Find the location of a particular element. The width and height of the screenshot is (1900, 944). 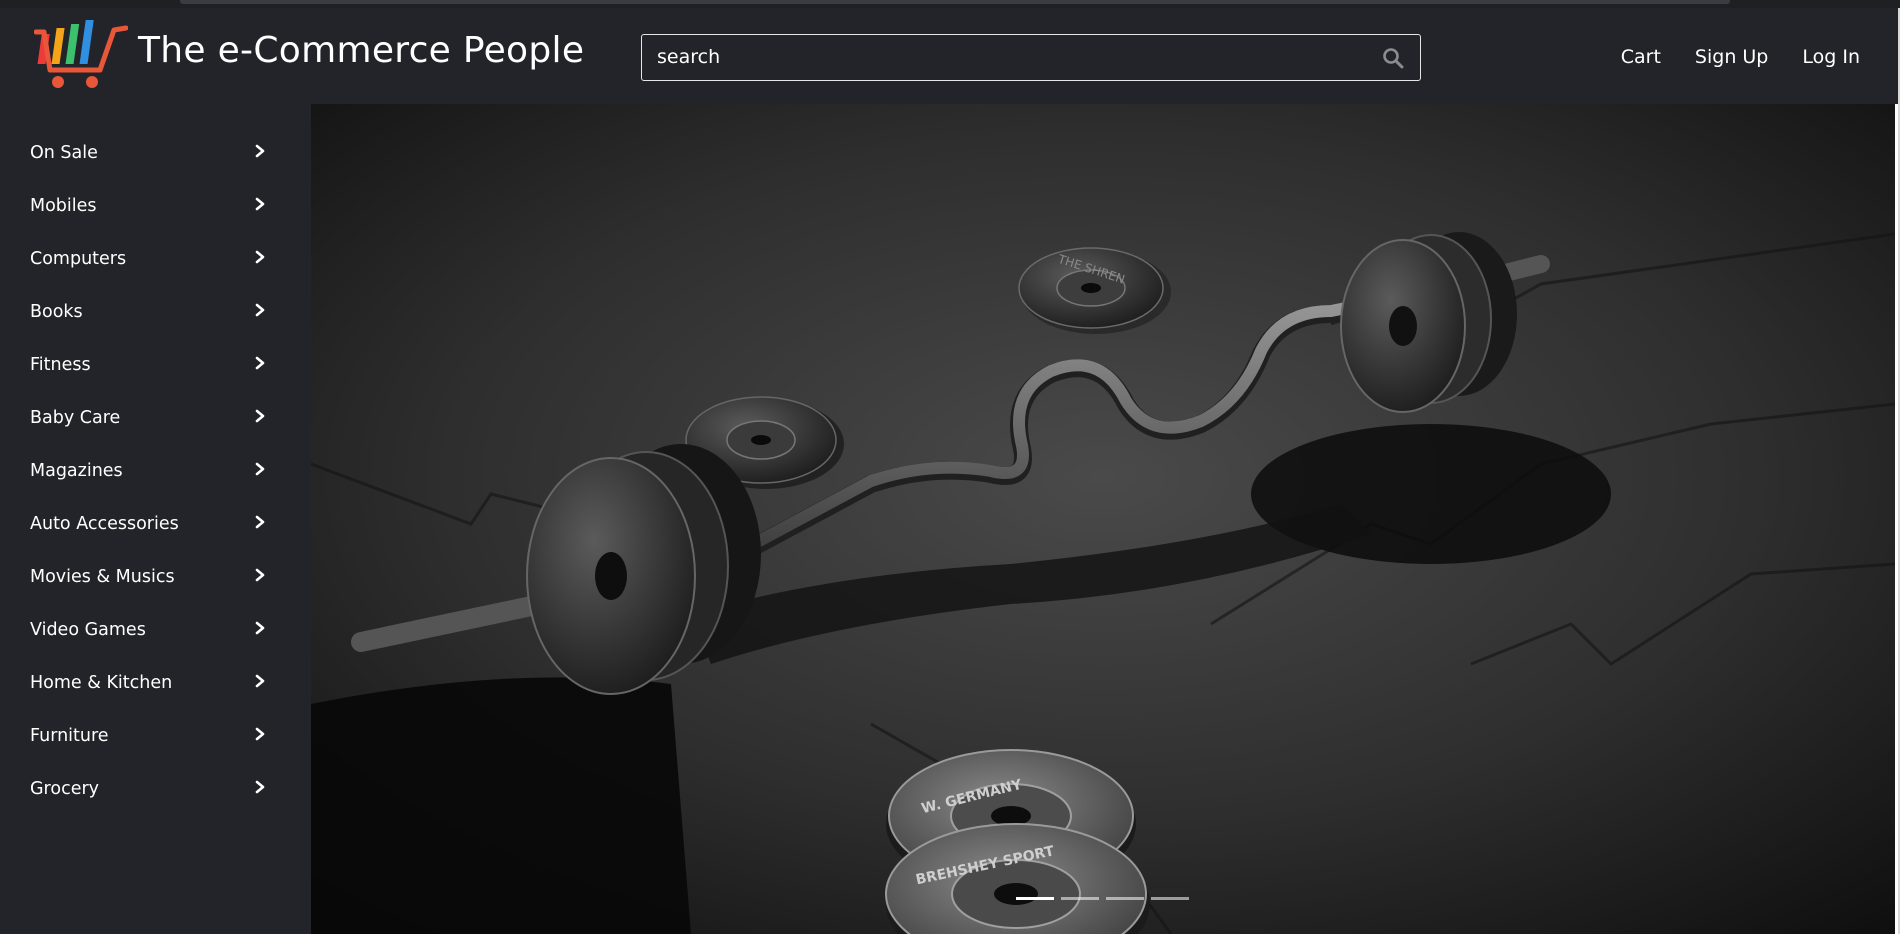

sidebar-item-furniture: Furniture is located at coordinates (155, 754).